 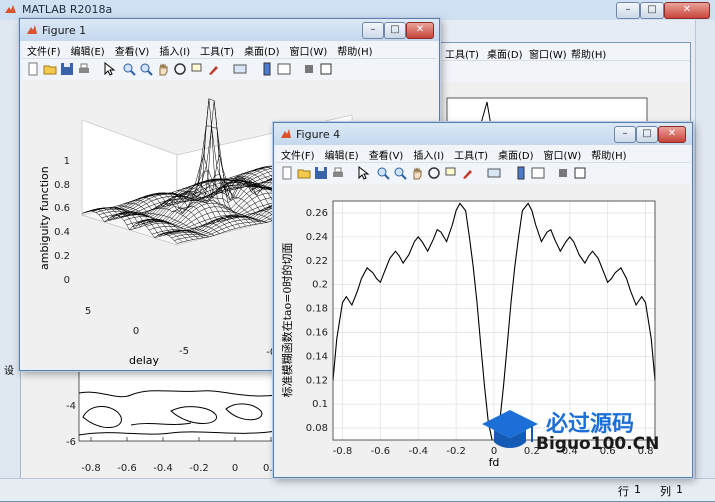 I want to click on figure-1-menubar: 文件(F) 编辑(E) 查看(V) 插入(I) 工具(T) 桌面(D) 窗口(W) 帮助(H), so click(x=229, y=49).